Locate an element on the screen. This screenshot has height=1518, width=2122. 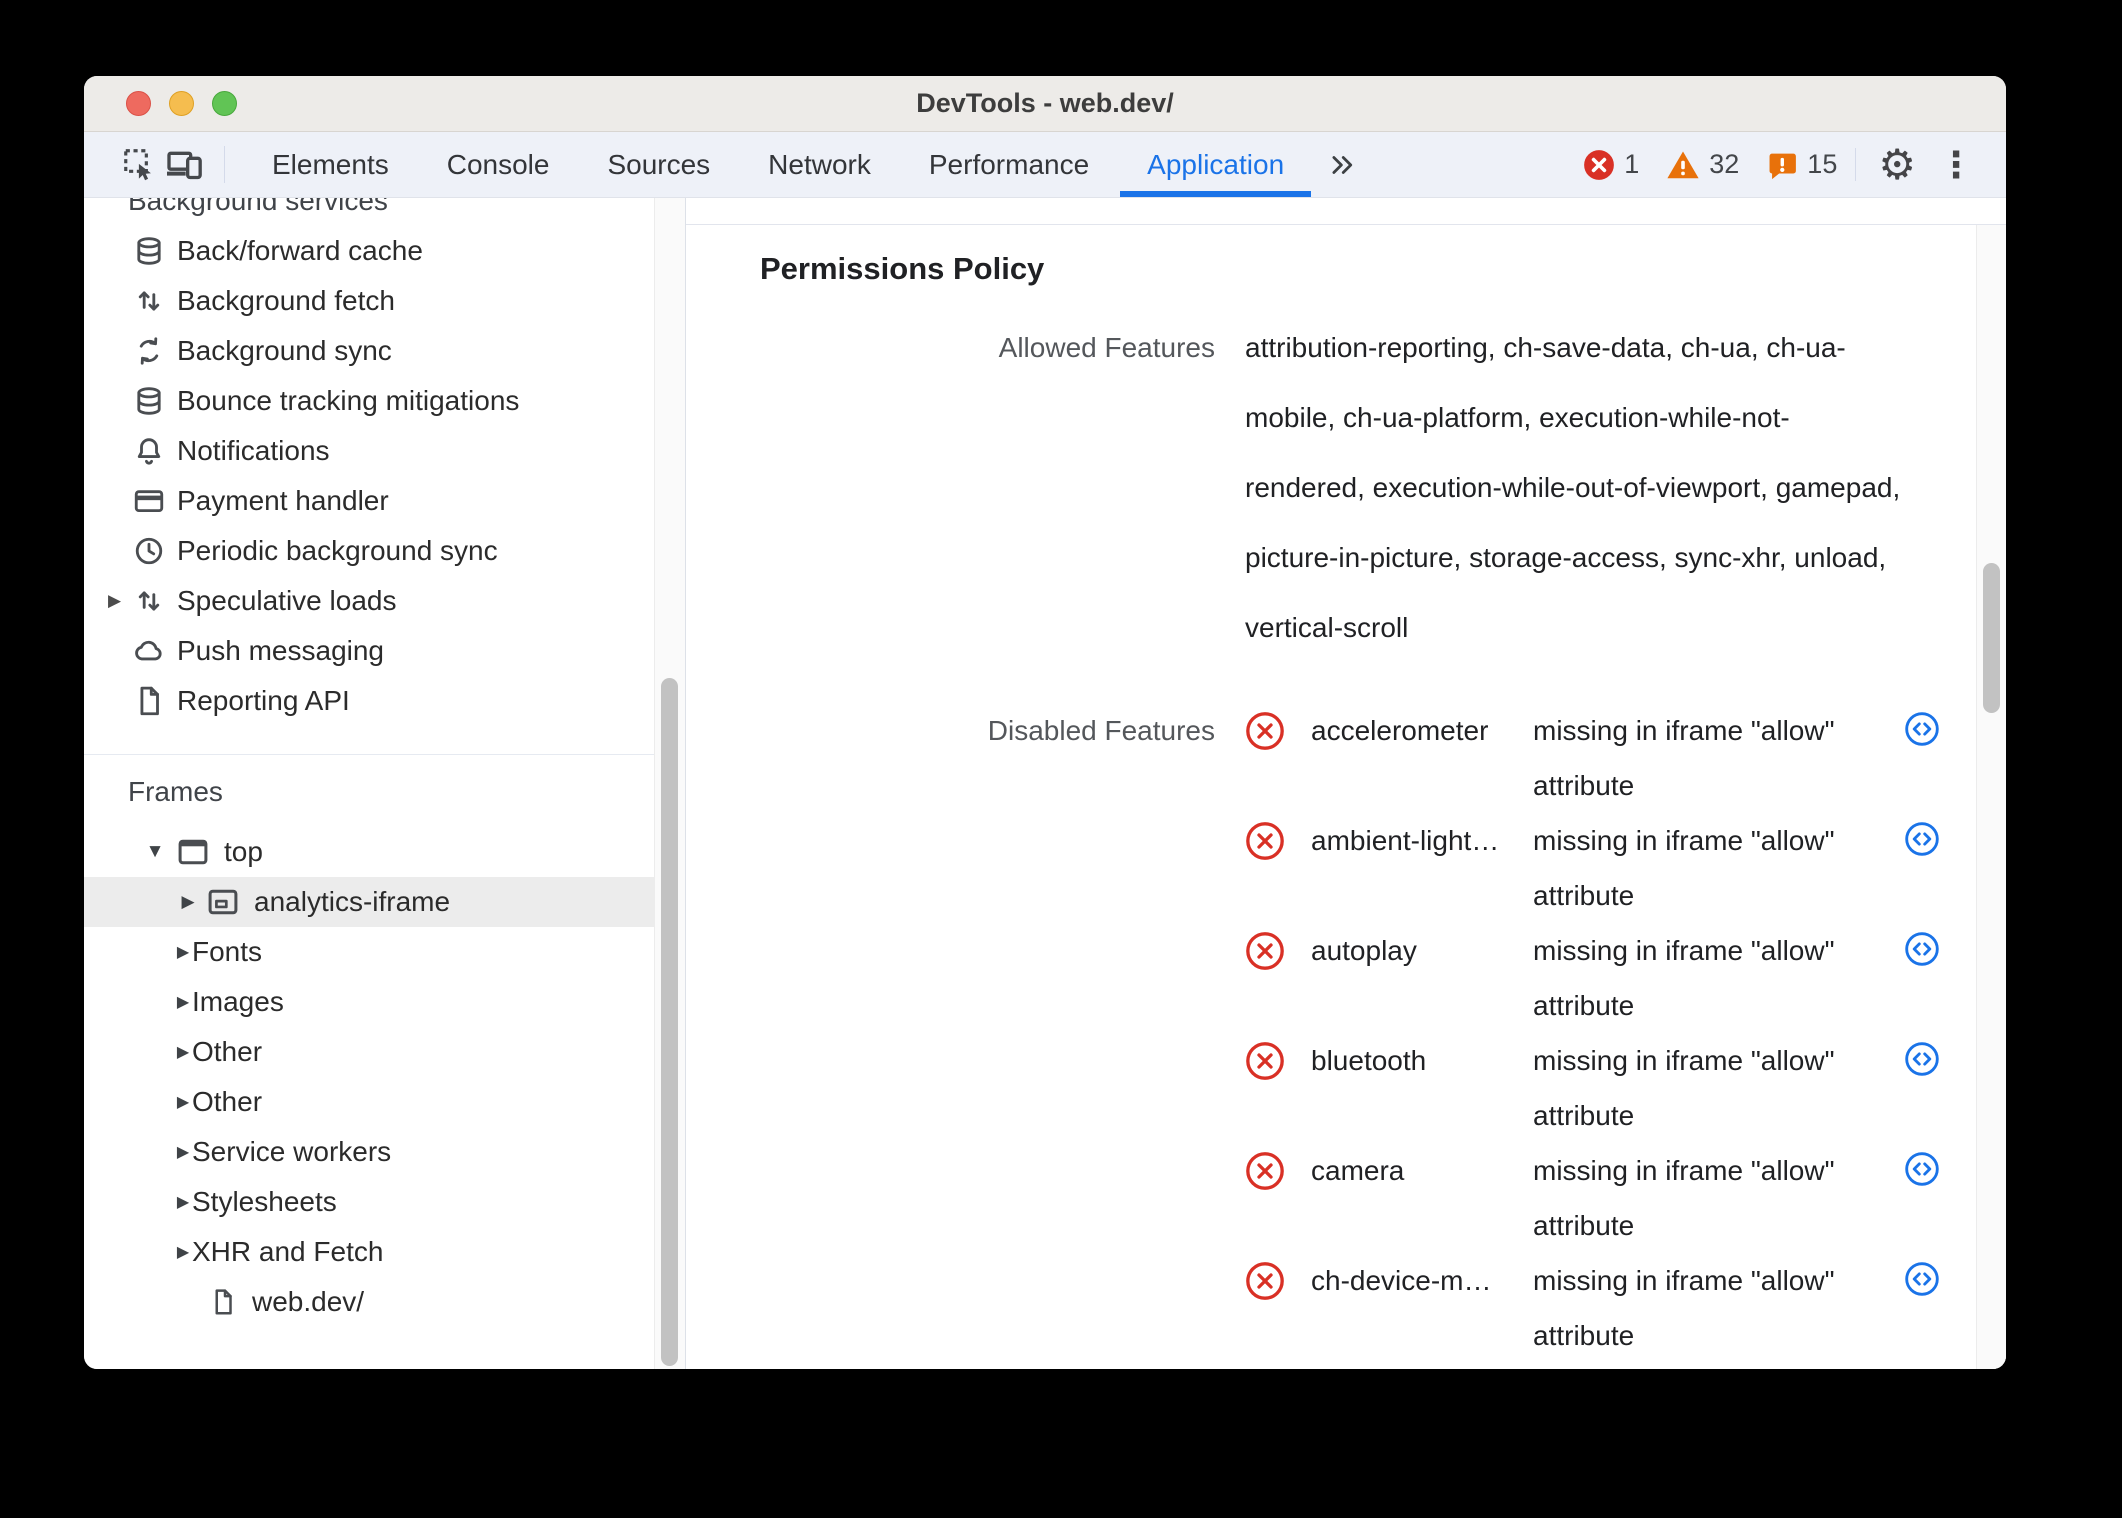
sidebar-item-background-sync: Background sync is located at coordinates (369, 351).